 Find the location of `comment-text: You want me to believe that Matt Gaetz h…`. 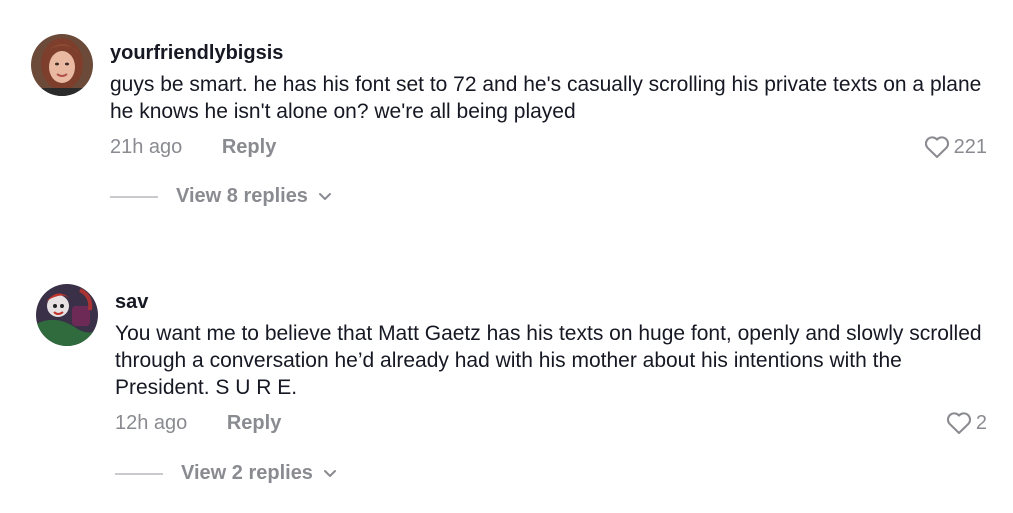

comment-text: You want me to believe that Matt Gaetz h… is located at coordinates (548, 360).